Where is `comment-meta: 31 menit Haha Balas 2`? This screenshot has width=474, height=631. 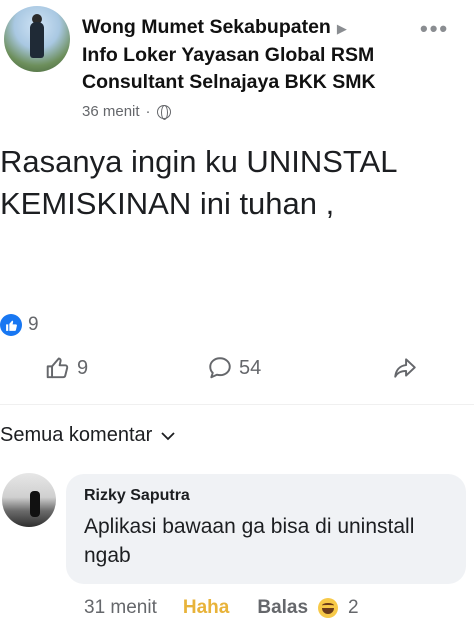 comment-meta: 31 menit Haha Balas 2 is located at coordinates (221, 608).